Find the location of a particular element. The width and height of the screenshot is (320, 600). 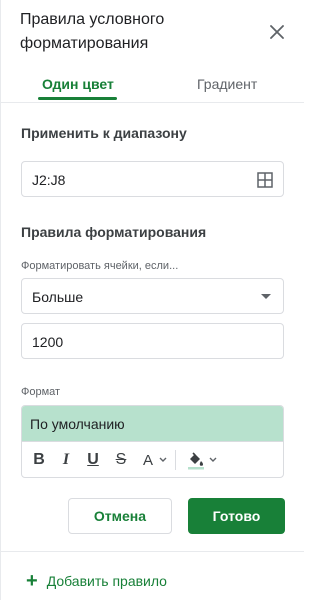

tab-gradient: Градиент is located at coordinates (227, 84).